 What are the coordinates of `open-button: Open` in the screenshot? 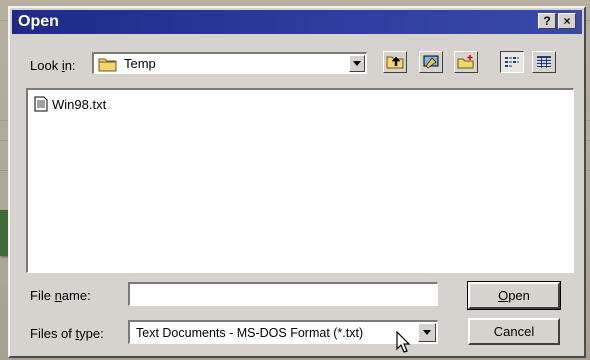 It's located at (514, 295).